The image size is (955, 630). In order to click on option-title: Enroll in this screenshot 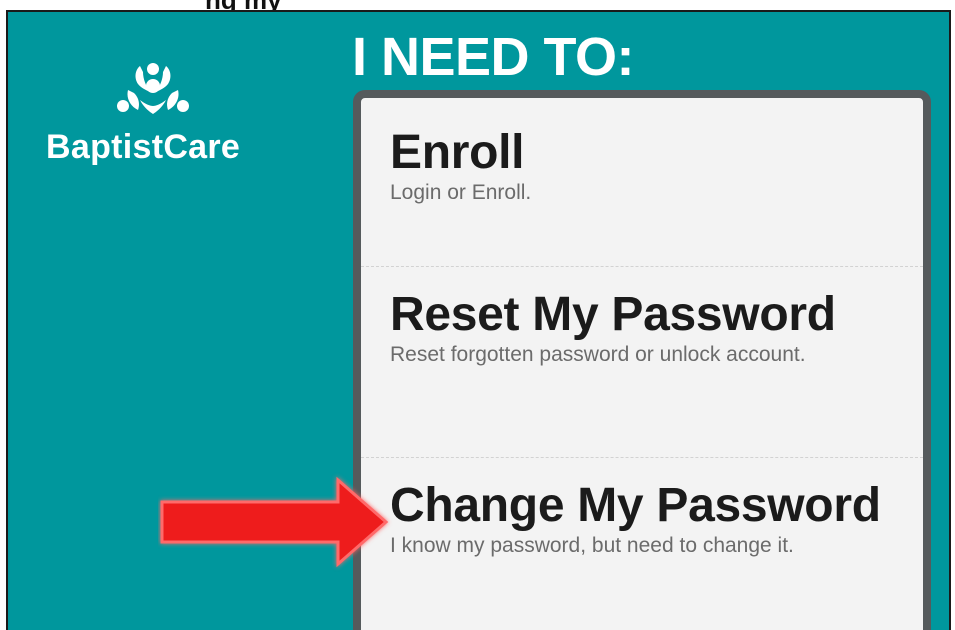, I will do `click(457, 152)`.